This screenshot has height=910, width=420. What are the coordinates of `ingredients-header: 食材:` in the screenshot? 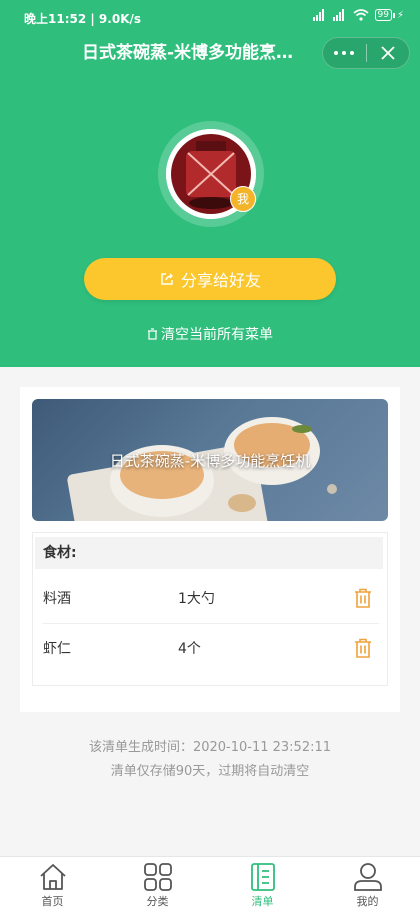 It's located at (209, 553).